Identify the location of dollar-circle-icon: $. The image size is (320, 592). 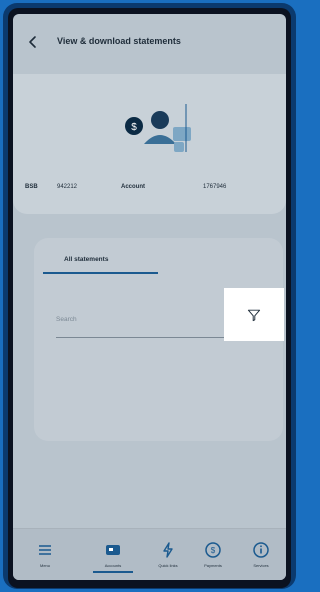
(213, 550).